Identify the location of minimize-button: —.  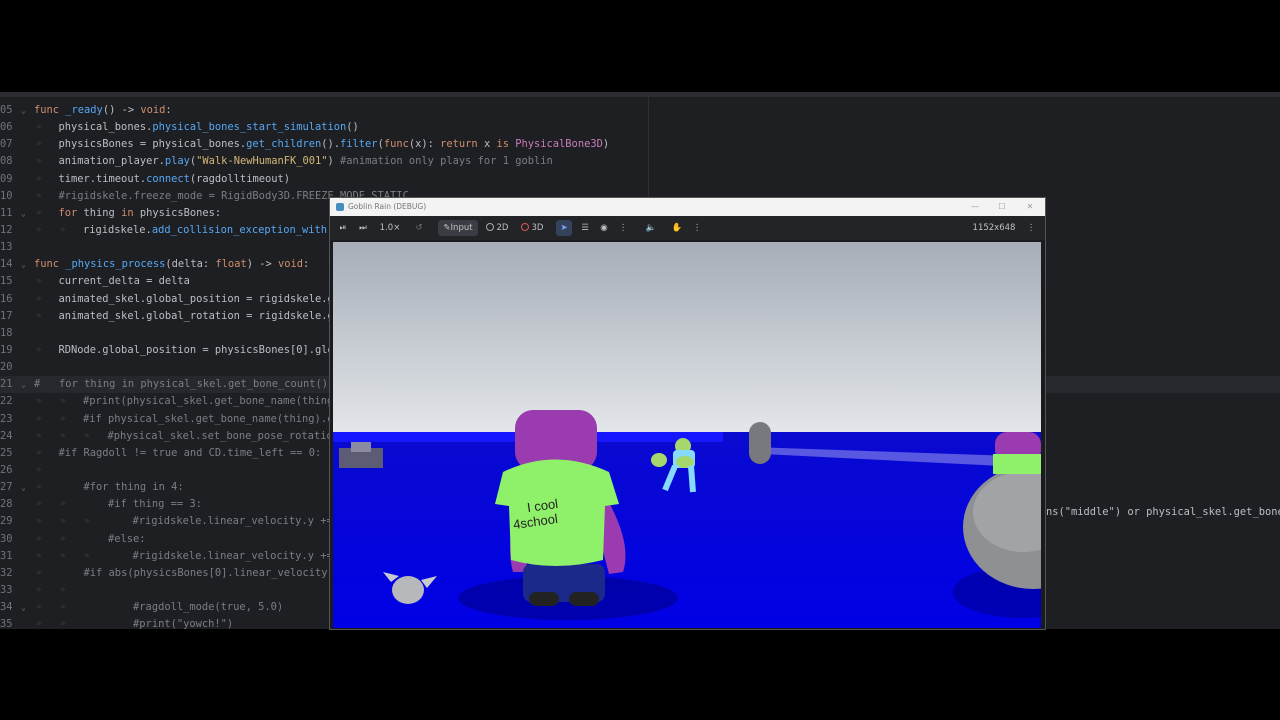
(975, 207).